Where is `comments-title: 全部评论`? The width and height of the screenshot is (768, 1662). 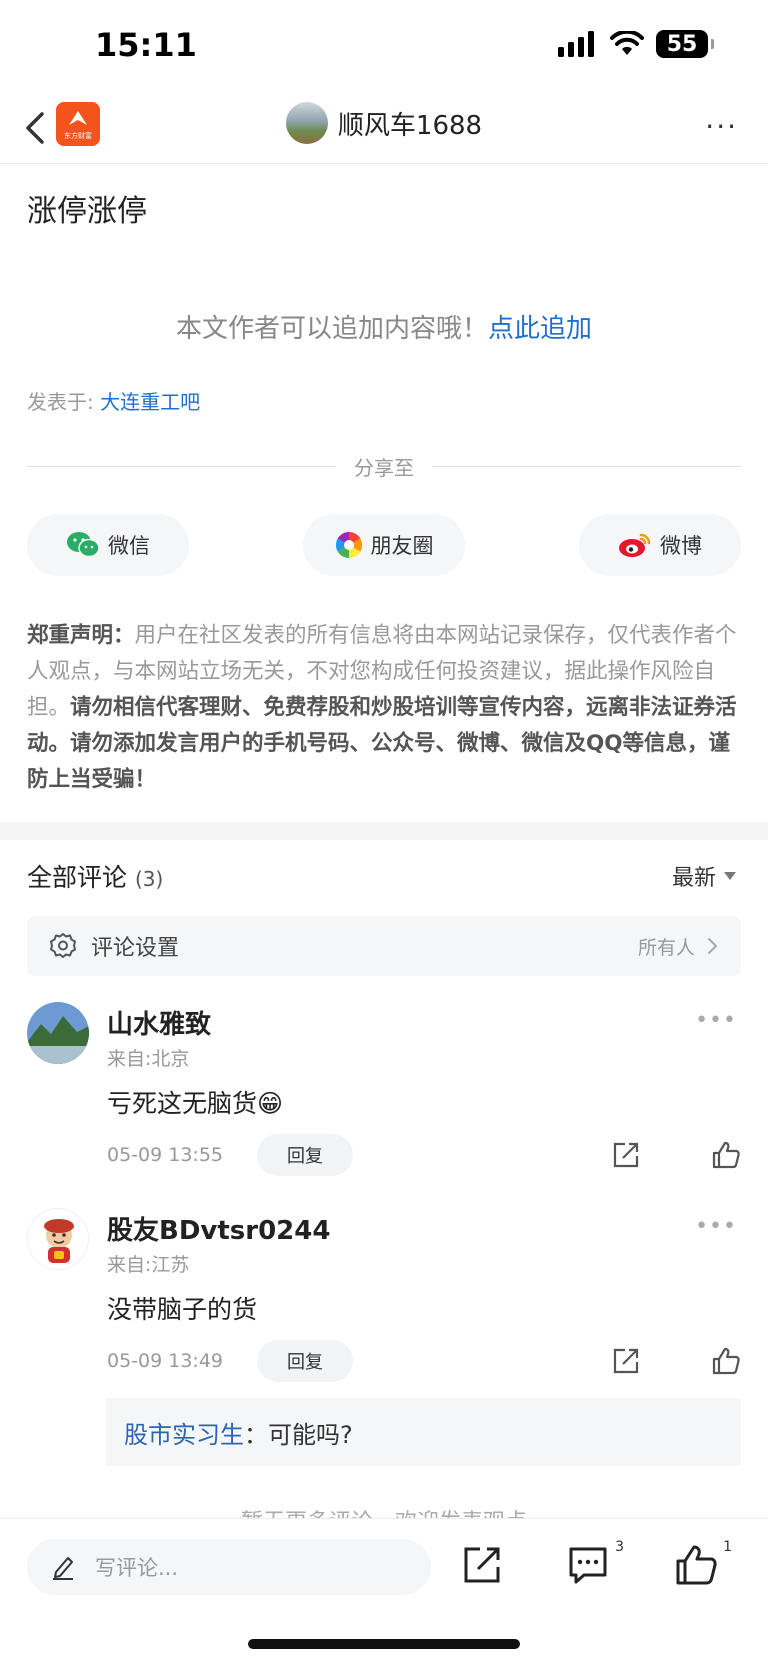 comments-title: 全部评论 is located at coordinates (77, 877).